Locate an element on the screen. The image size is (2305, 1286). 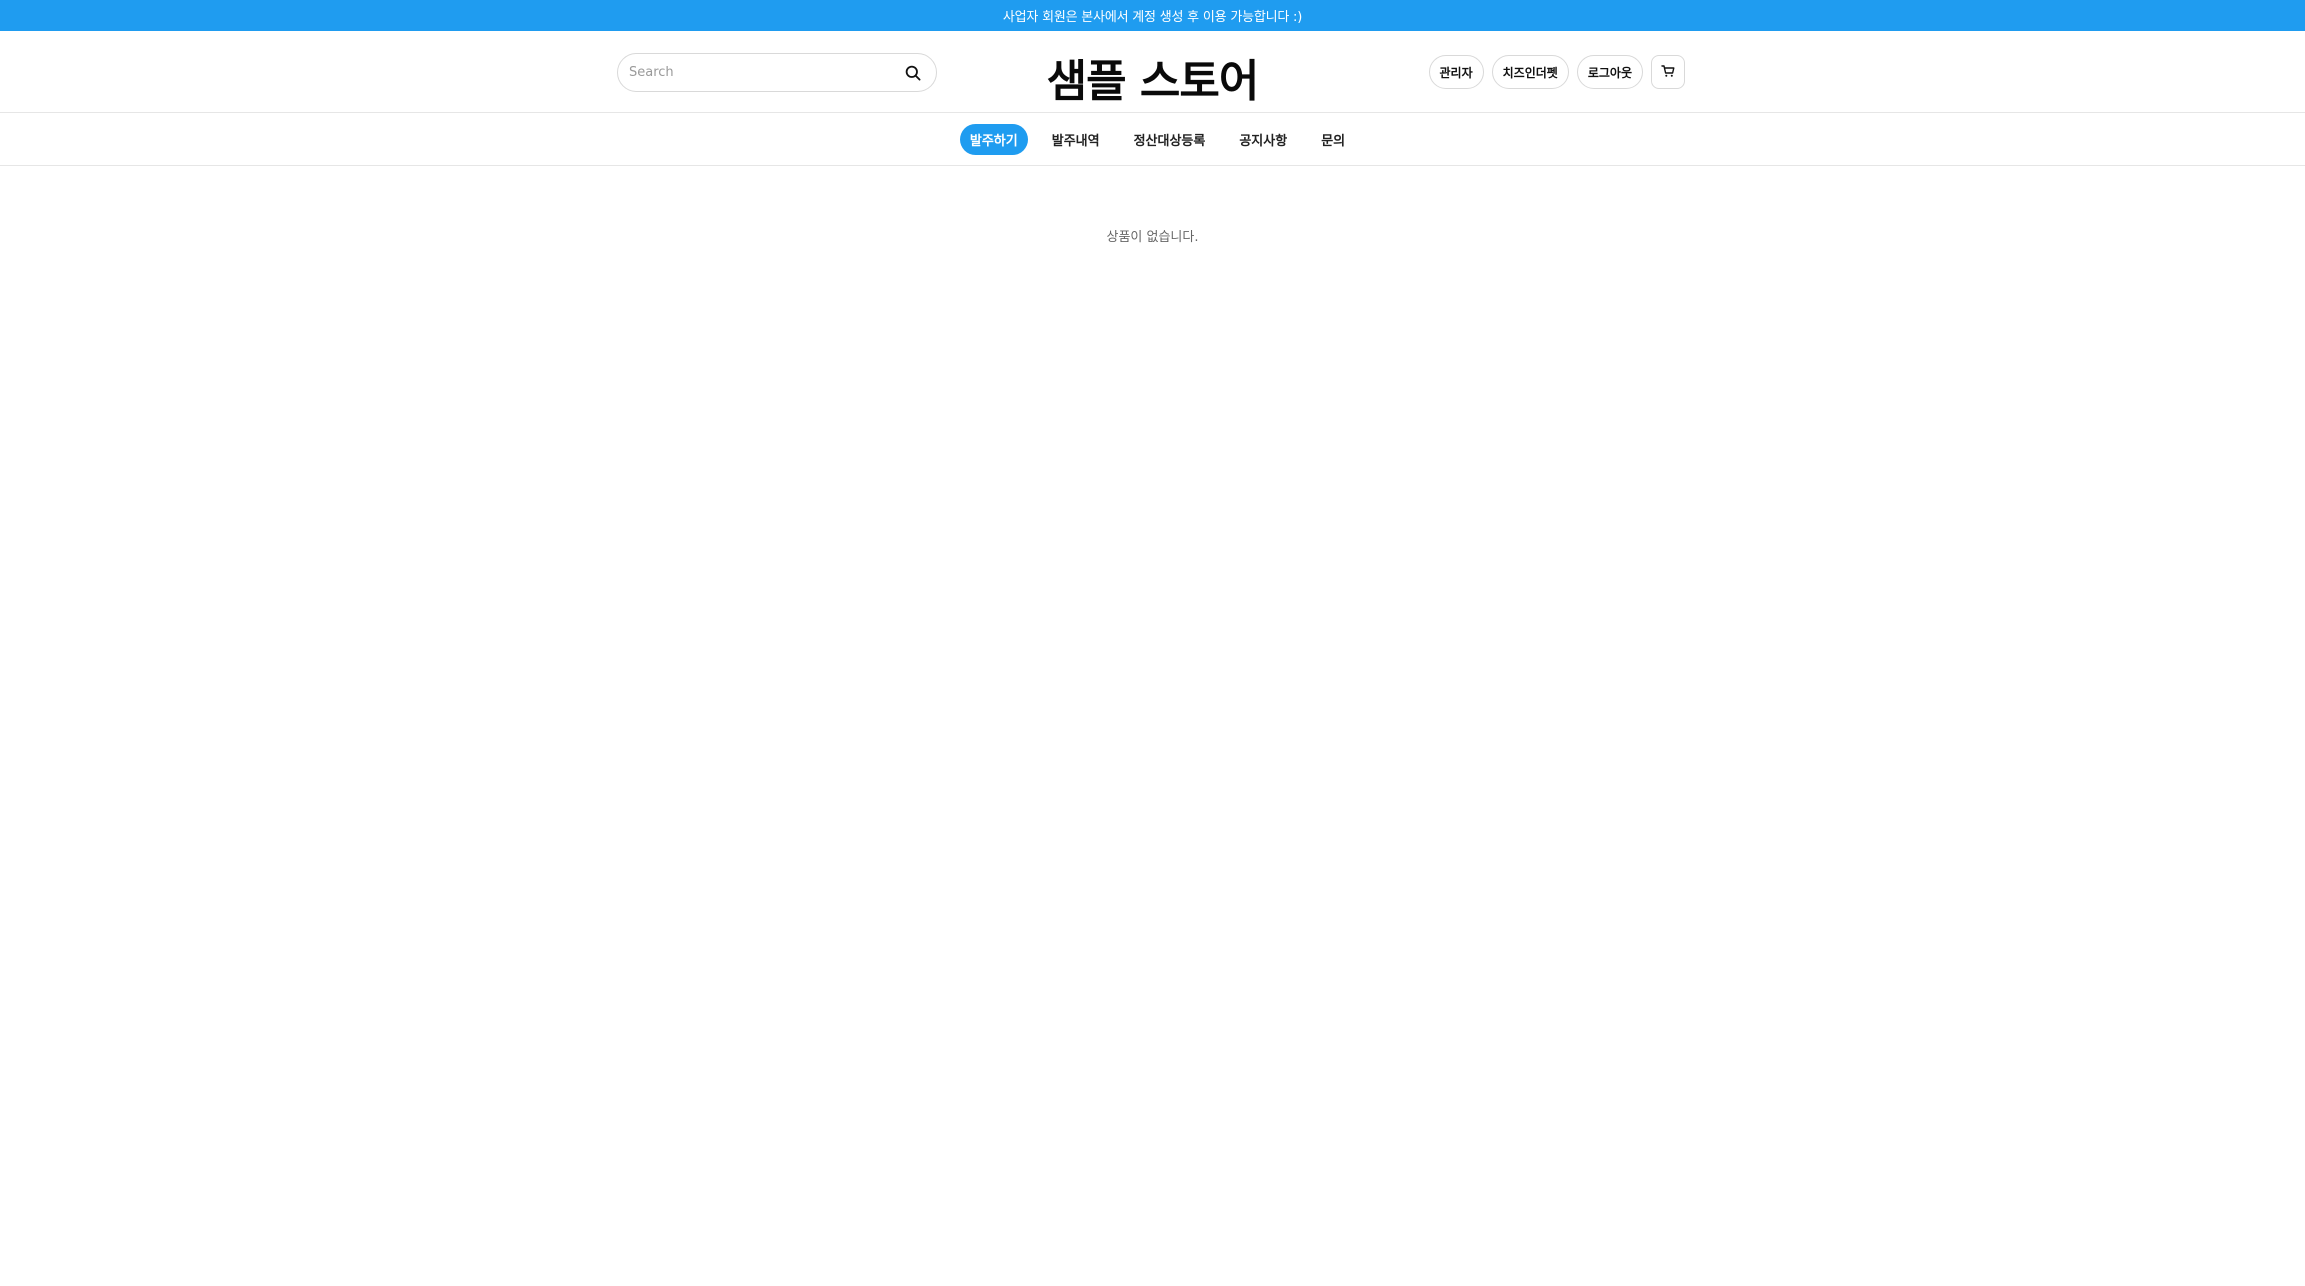
search-icon is located at coordinates (913, 73).